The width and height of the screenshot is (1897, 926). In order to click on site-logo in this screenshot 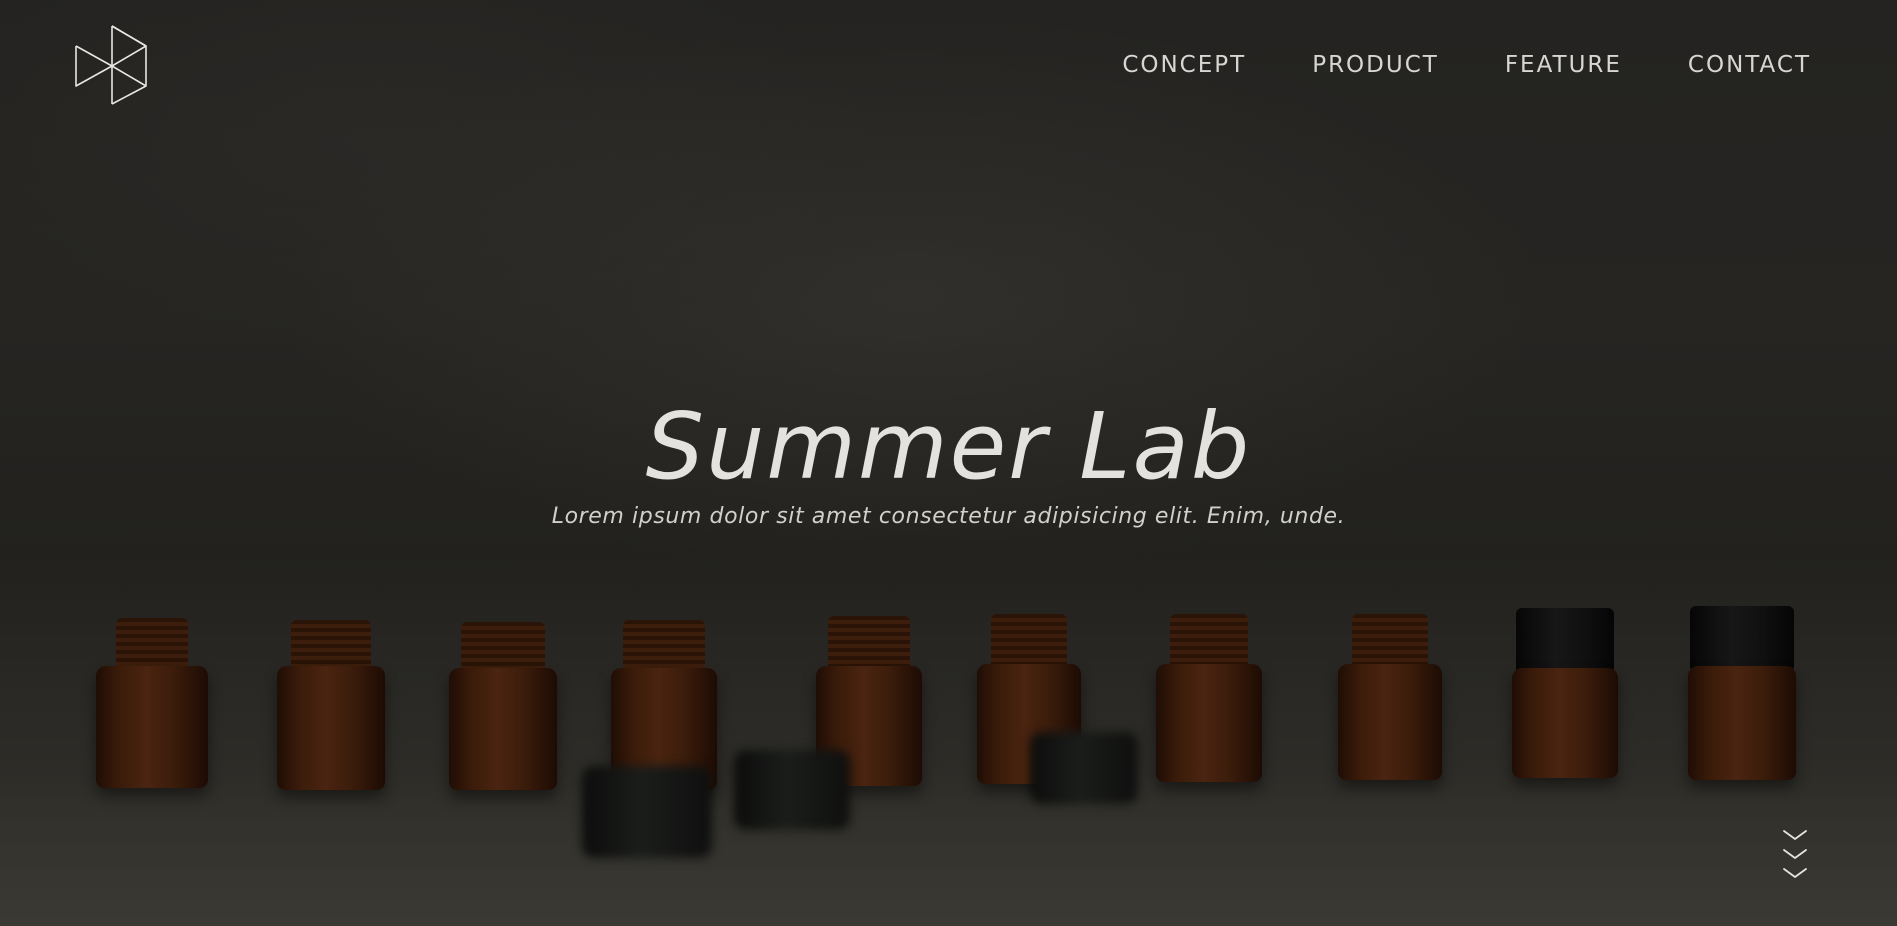, I will do `click(112, 64)`.